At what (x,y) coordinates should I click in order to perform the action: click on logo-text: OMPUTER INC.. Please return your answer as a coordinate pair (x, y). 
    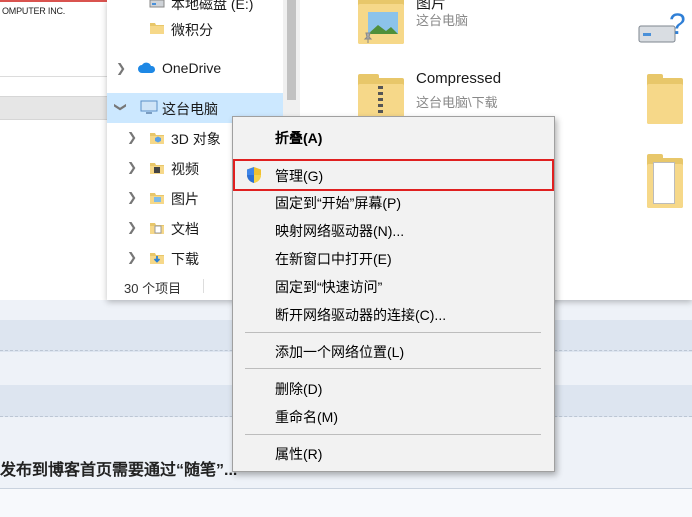
    Looking at the image, I should click on (34, 11).